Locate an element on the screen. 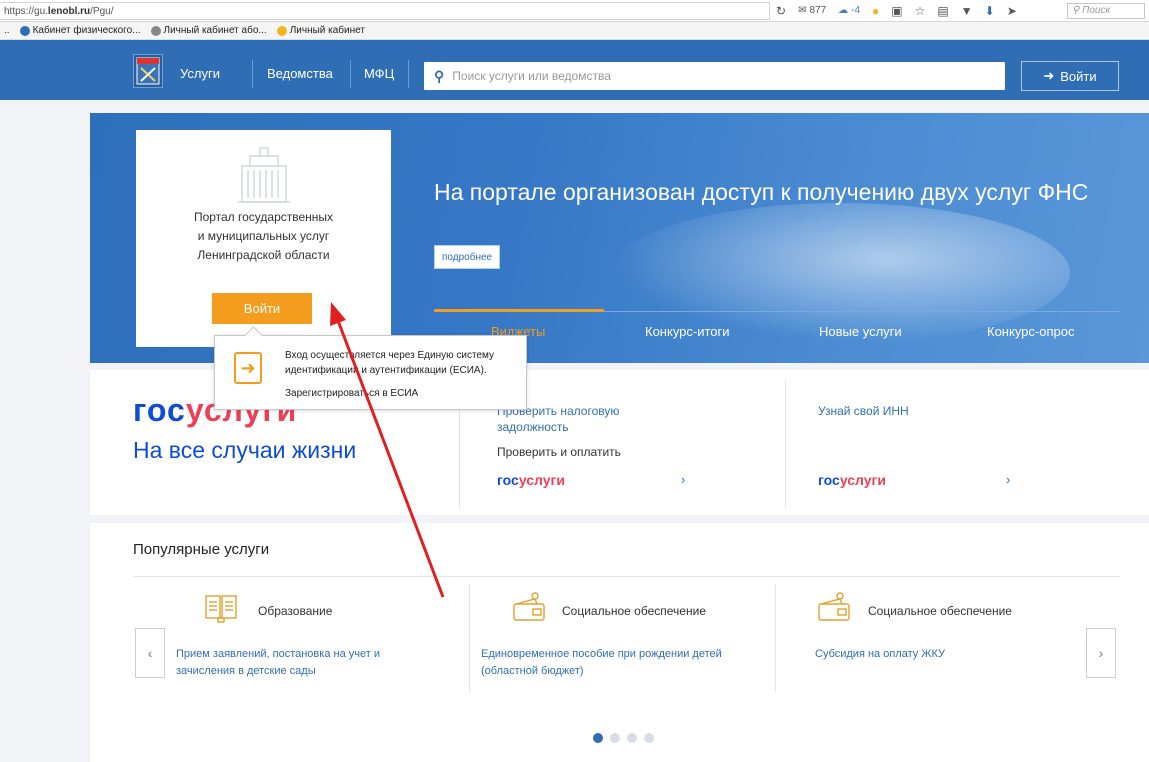 The height and width of the screenshot is (762, 1149). portal-login-button: Войти is located at coordinates (262, 308).